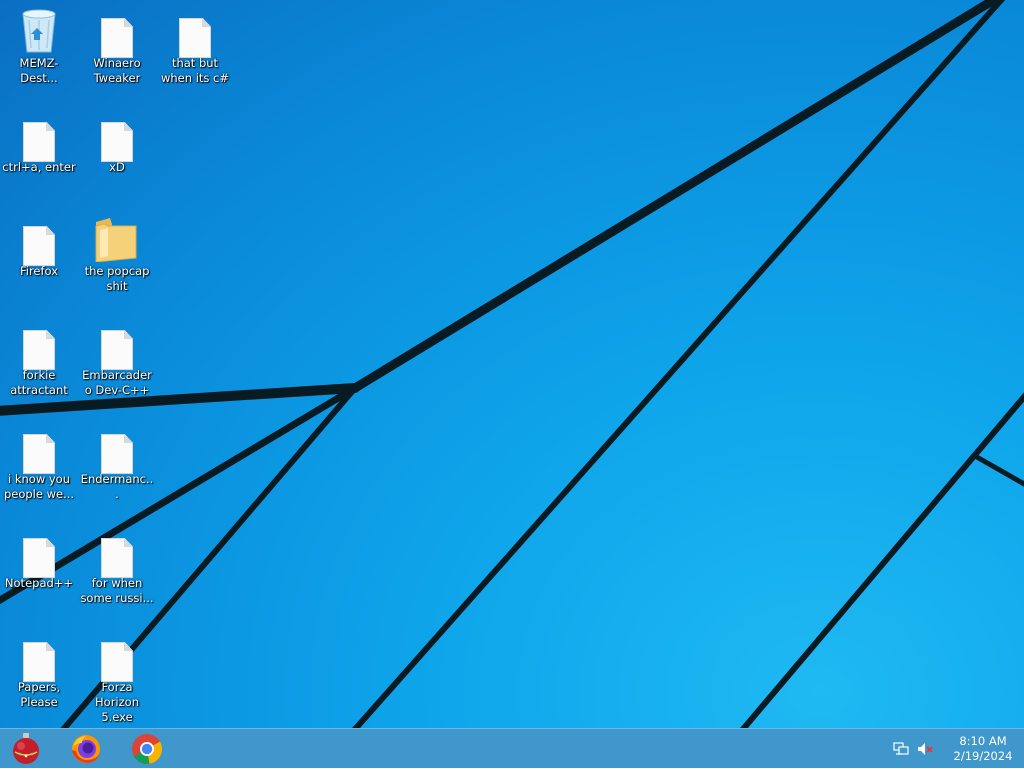 The image size is (1024, 769). I want to click on desktop-icon-ctrl-a-enter: ctrl+a, enter, so click(39, 142).